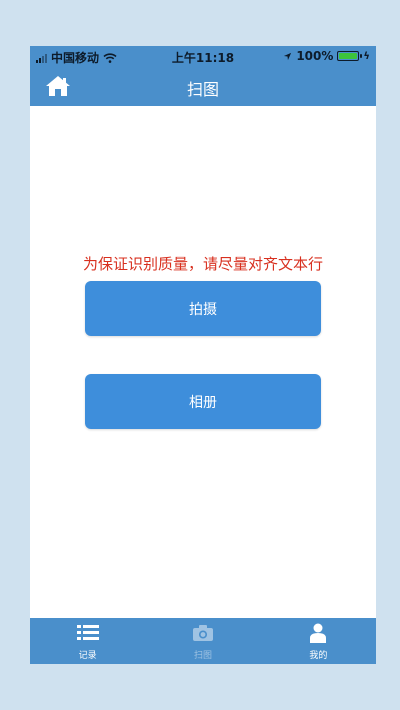  What do you see at coordinates (203, 56) in the screenshot?
I see `status-bar: 中国移动 上午11:18 100% ϟ` at bounding box center [203, 56].